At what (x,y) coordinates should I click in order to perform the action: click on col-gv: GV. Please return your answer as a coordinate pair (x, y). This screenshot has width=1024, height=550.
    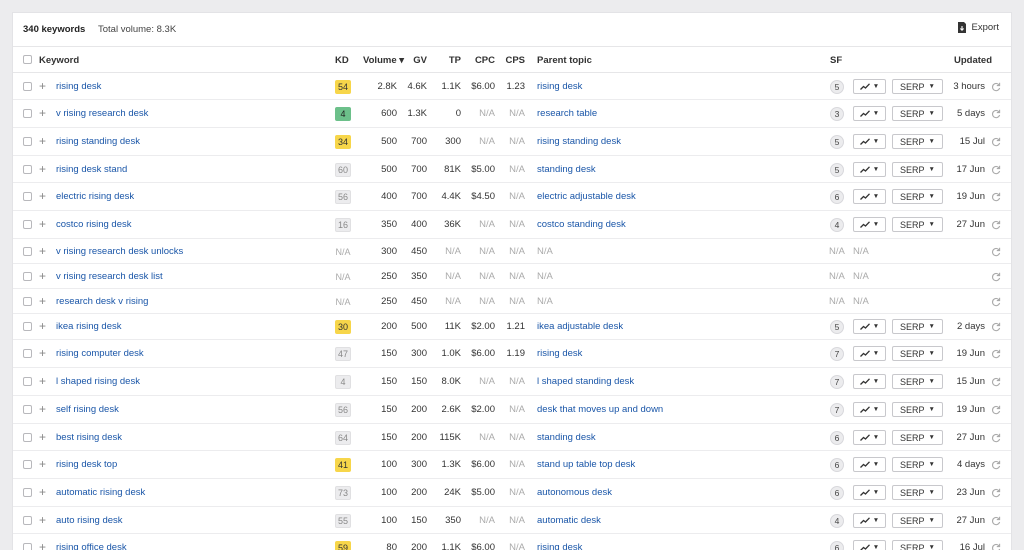
    Looking at the image, I should click on (417, 60).